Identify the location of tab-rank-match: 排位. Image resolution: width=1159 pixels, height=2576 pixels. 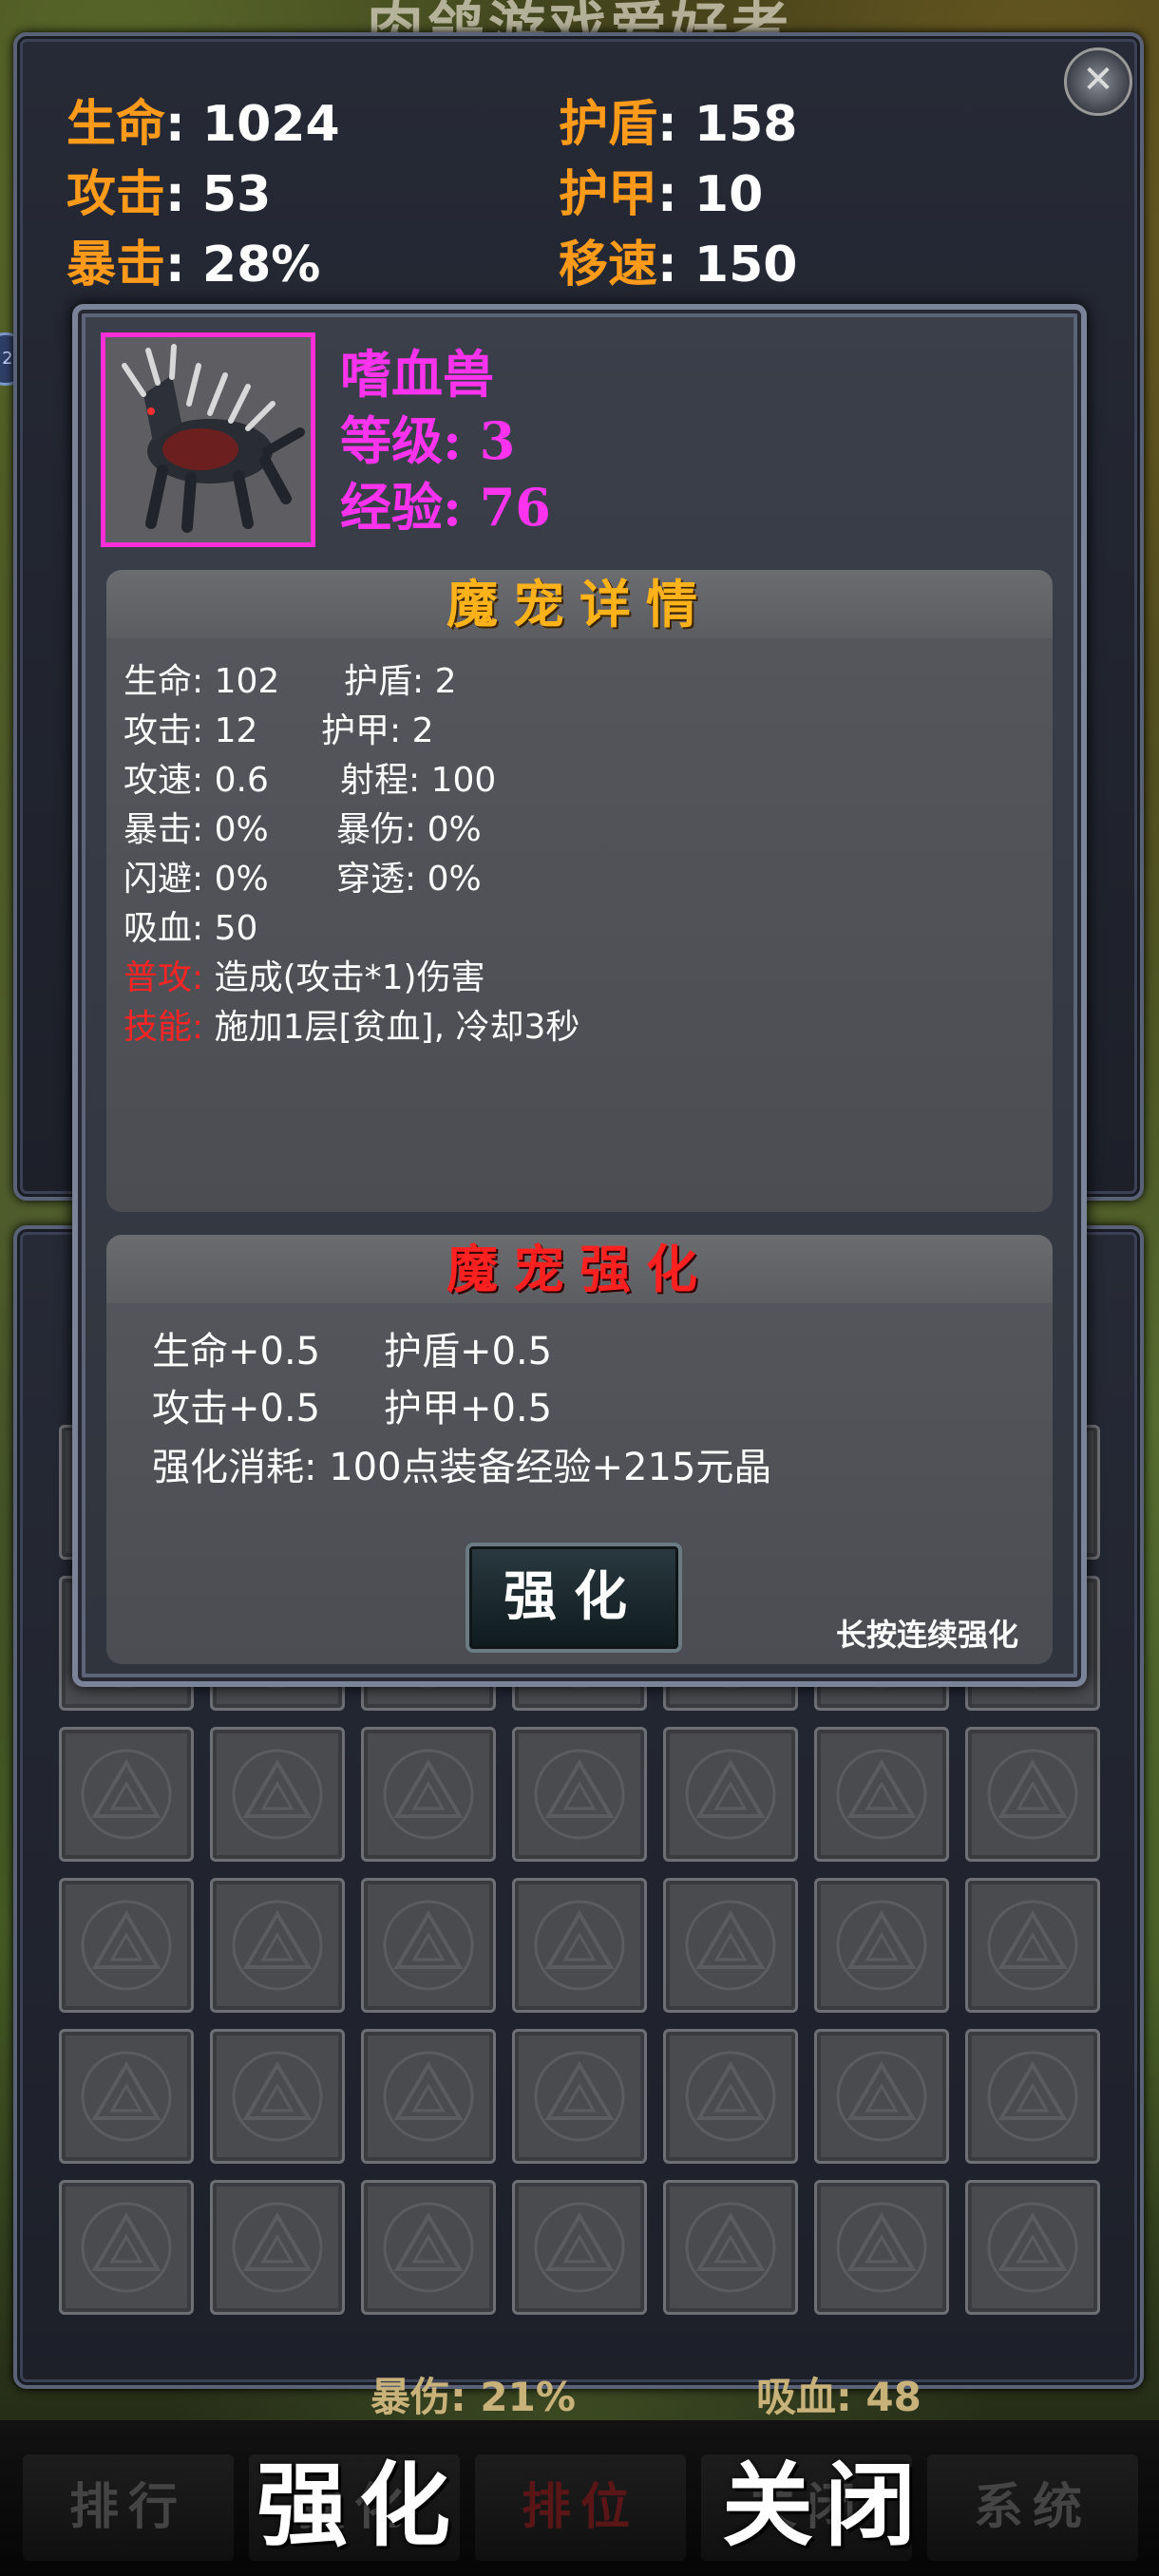
(580, 2507).